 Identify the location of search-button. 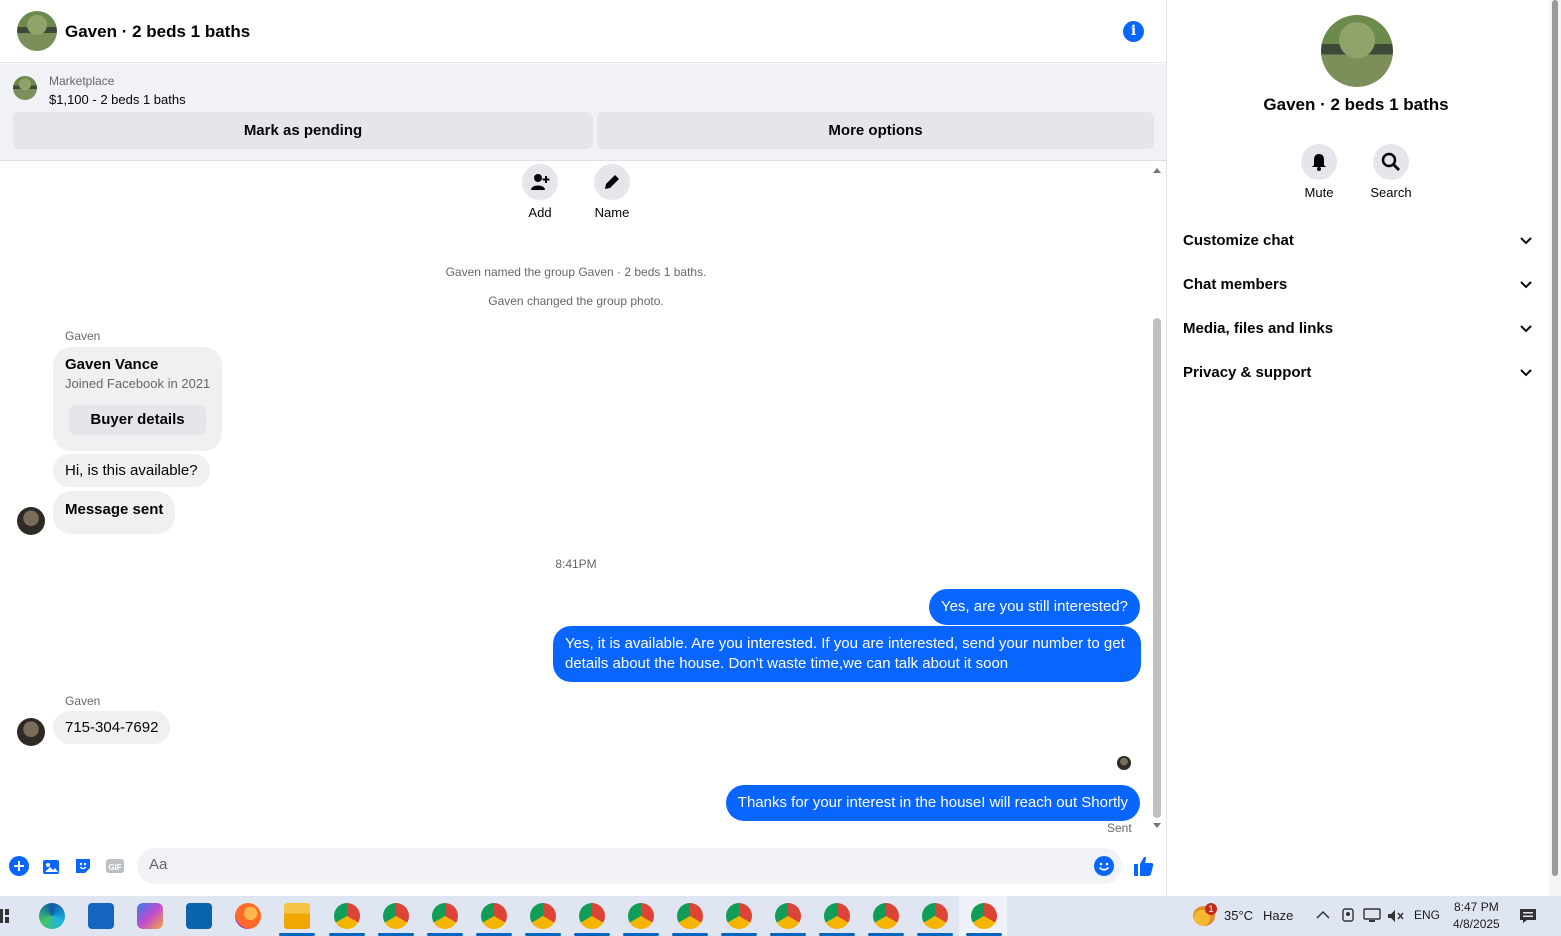
(1391, 162).